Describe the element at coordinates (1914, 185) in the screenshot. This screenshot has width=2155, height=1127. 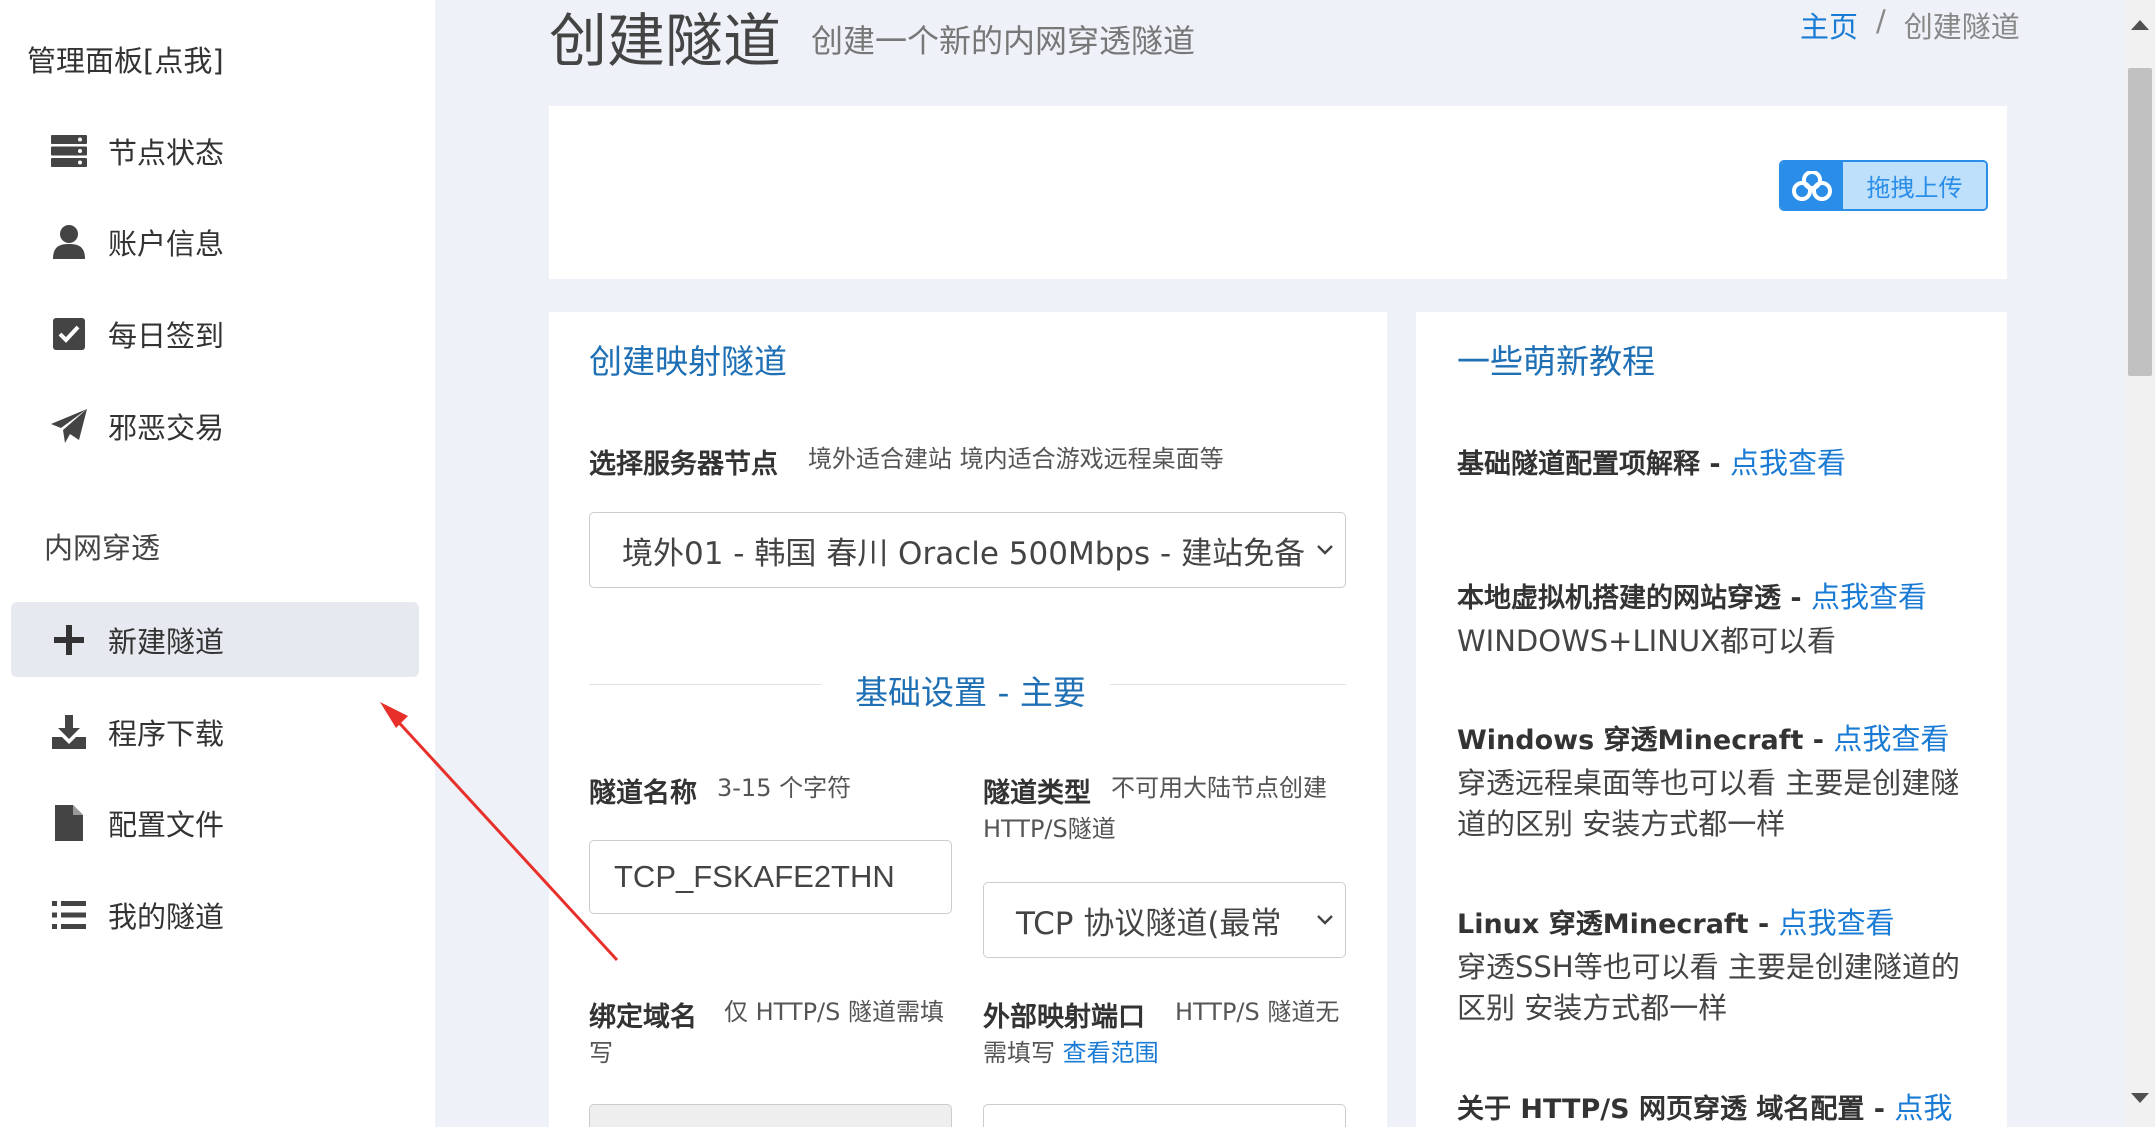
I see `upload-label: 拖拽上传` at that location.